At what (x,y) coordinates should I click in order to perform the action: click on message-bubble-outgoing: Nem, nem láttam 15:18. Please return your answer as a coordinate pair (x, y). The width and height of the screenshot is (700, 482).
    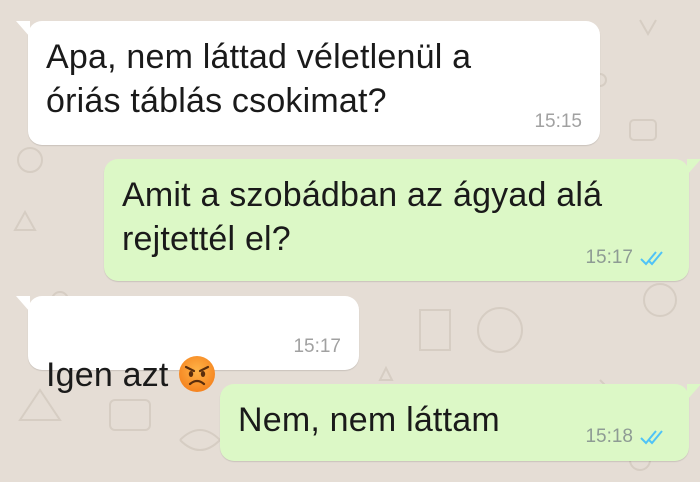
    Looking at the image, I should click on (460, 422).